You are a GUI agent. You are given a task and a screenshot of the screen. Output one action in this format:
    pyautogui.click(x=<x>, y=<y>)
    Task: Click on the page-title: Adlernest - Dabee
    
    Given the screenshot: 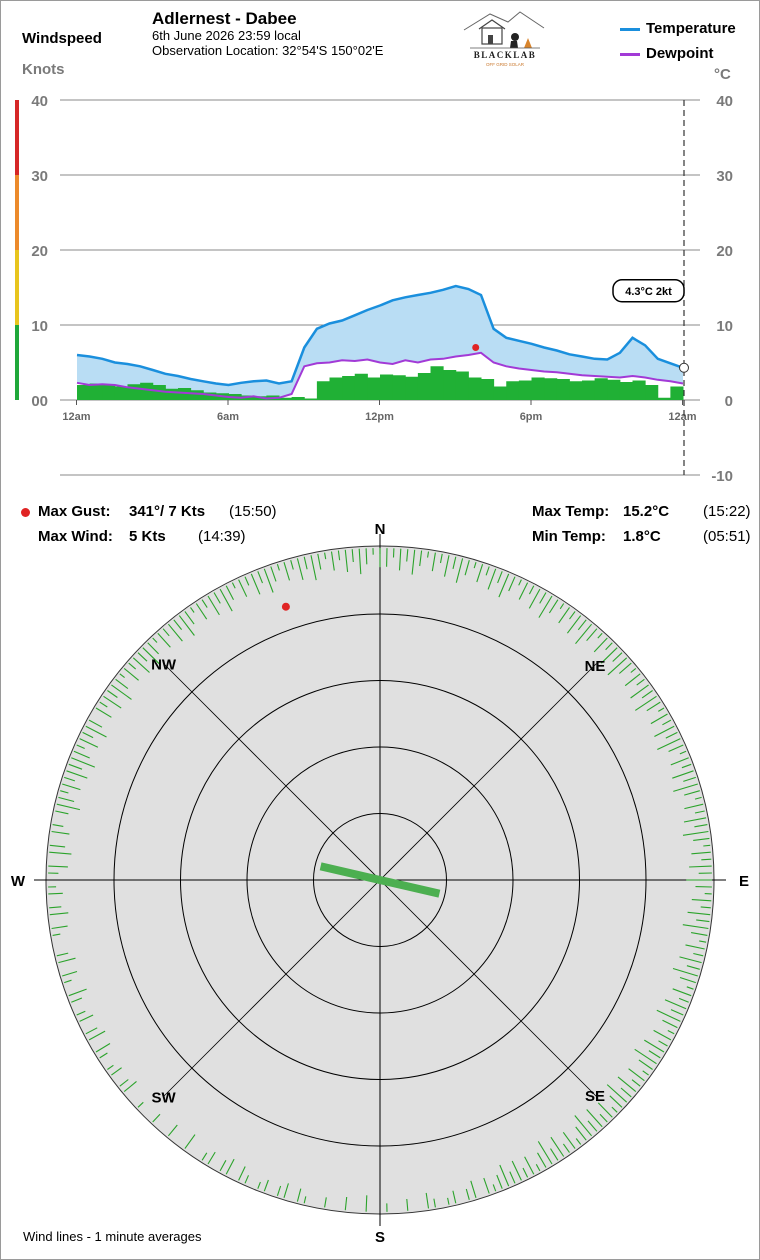 What is the action you would take?
    pyautogui.click(x=224, y=18)
    